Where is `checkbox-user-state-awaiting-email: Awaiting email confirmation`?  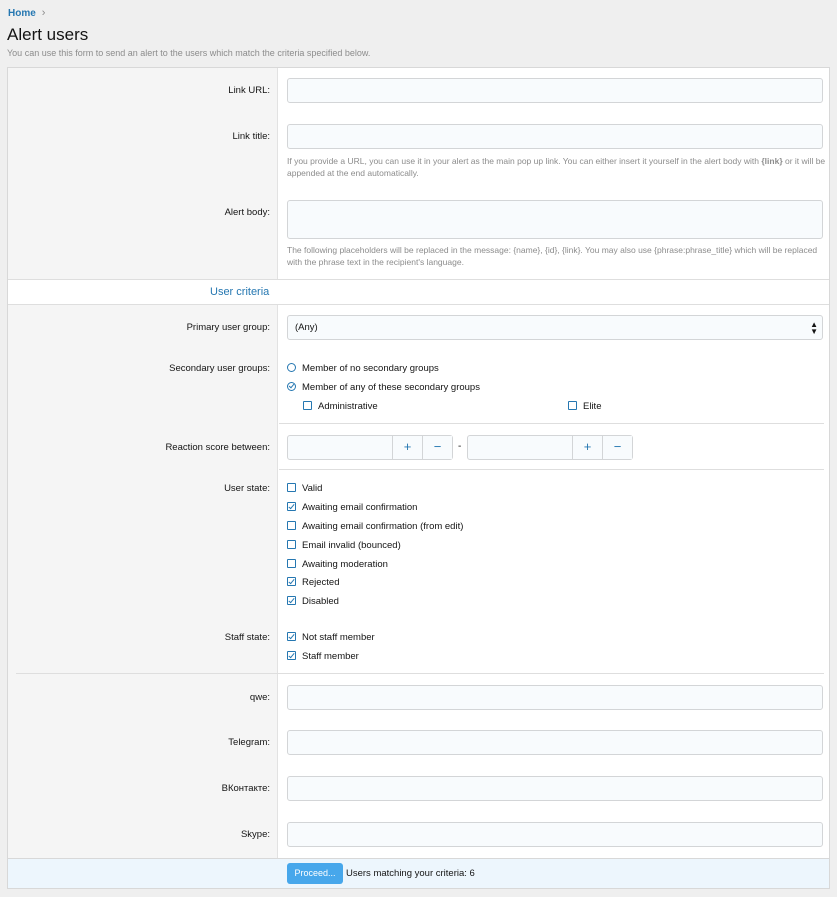 checkbox-user-state-awaiting-email: Awaiting email confirmation is located at coordinates (352, 507).